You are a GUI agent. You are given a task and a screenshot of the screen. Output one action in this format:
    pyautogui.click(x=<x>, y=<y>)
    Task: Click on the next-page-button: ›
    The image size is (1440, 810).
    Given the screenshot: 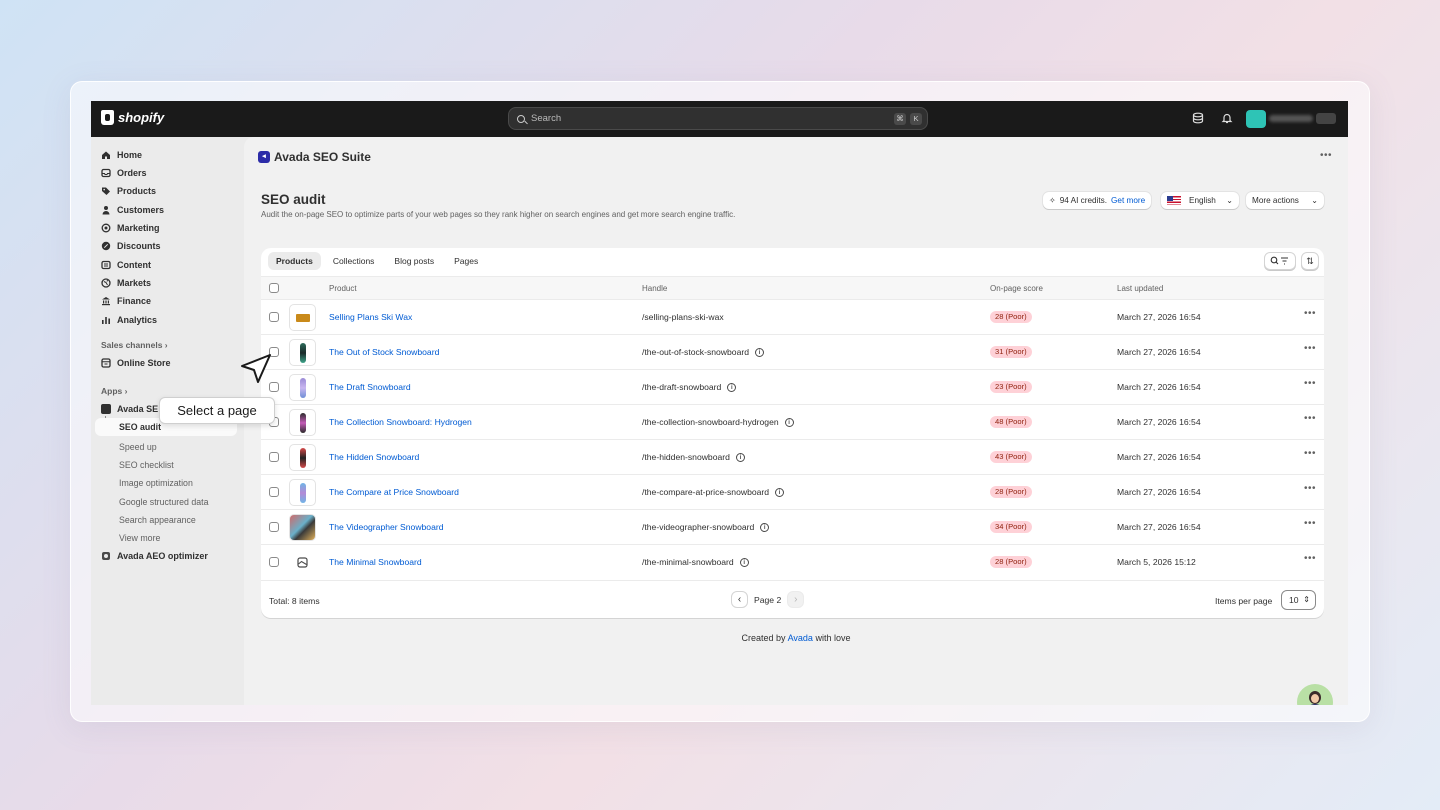 What is the action you would take?
    pyautogui.click(x=796, y=599)
    